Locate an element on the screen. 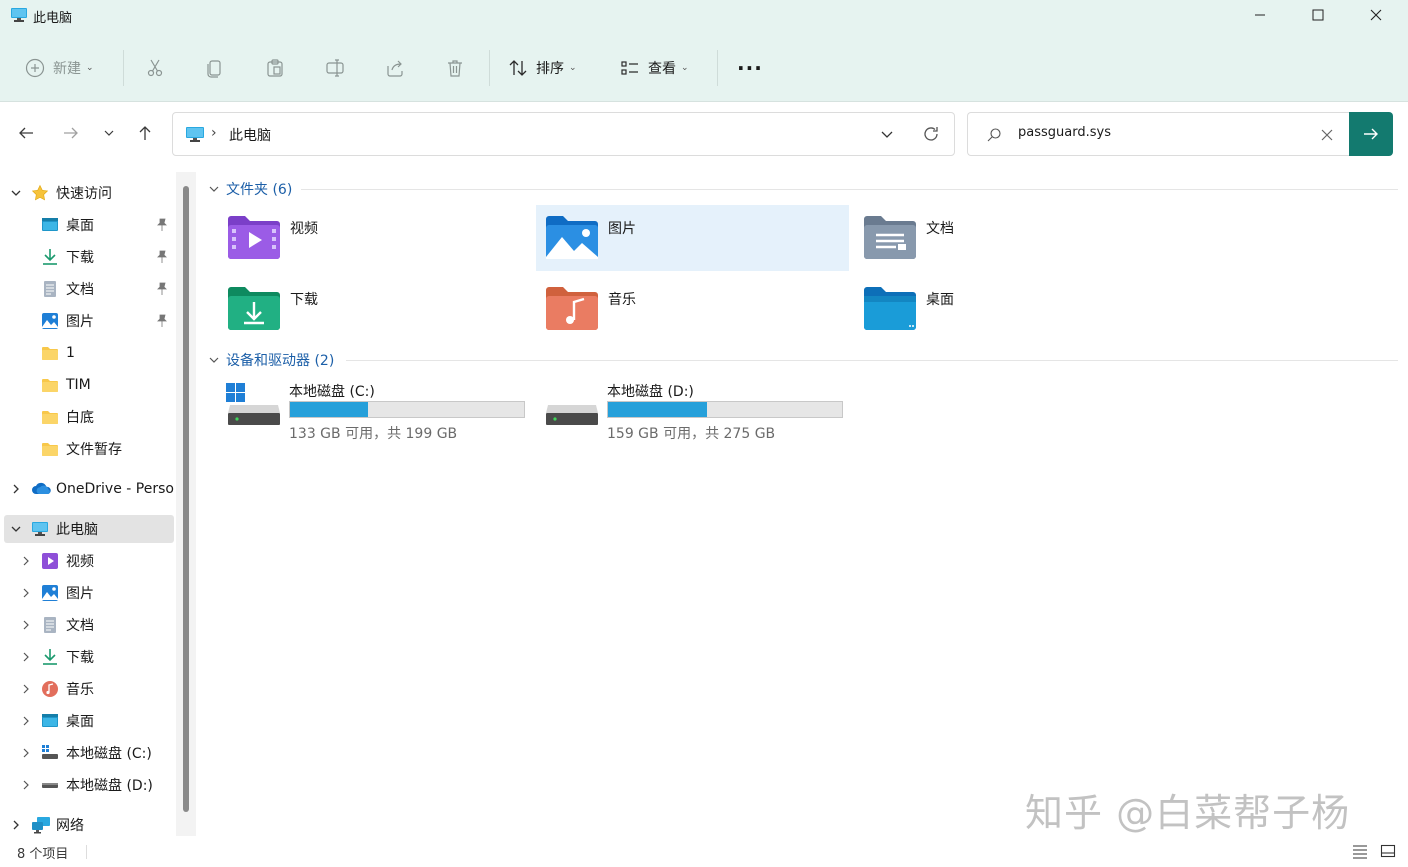  folder-name: 视频 is located at coordinates (304, 229).